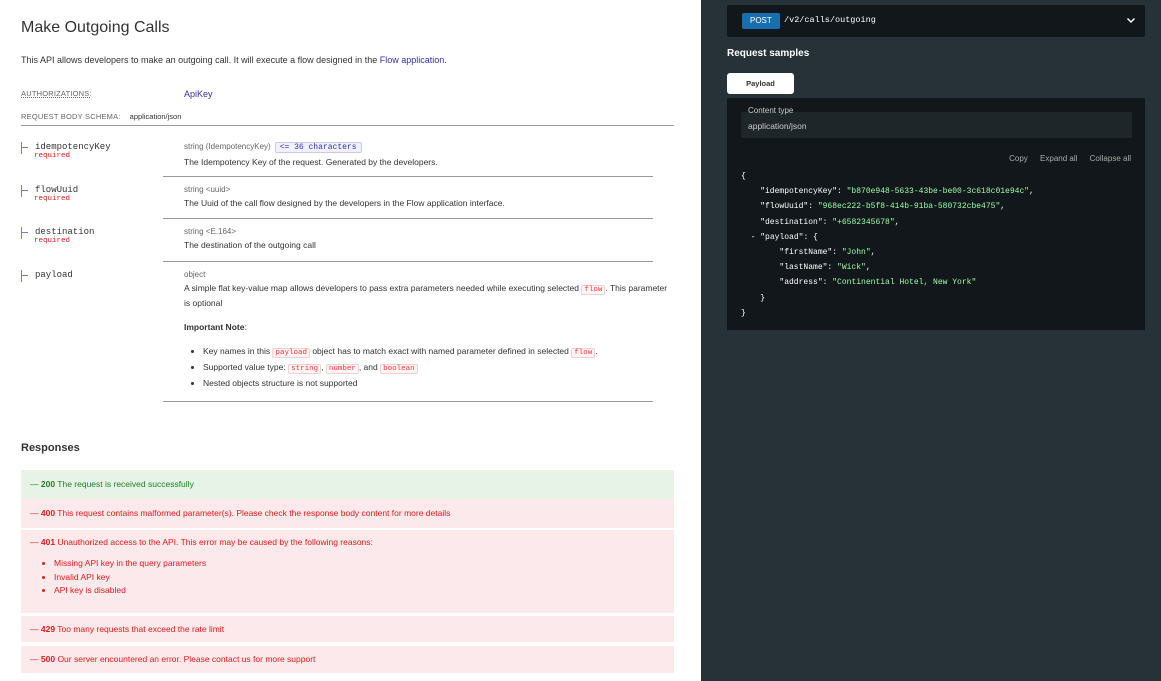 The width and height of the screenshot is (1161, 681). I want to click on request-body-schema-row: REQUEST BODY SCHEMA: application/json, so click(101, 116).